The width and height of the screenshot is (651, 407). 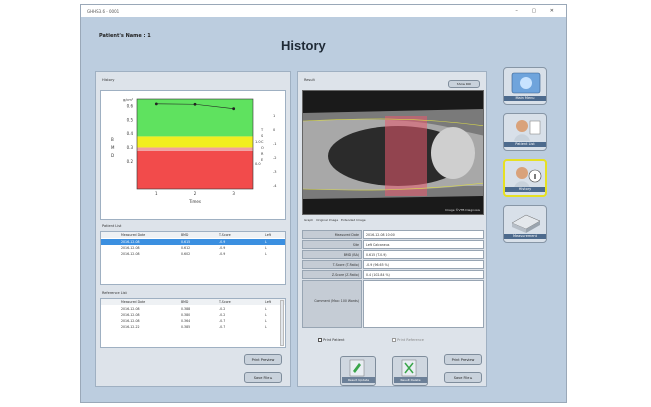 What do you see at coordinates (263, 359) in the screenshot?
I see `print-preview-button: Print Preview` at bounding box center [263, 359].